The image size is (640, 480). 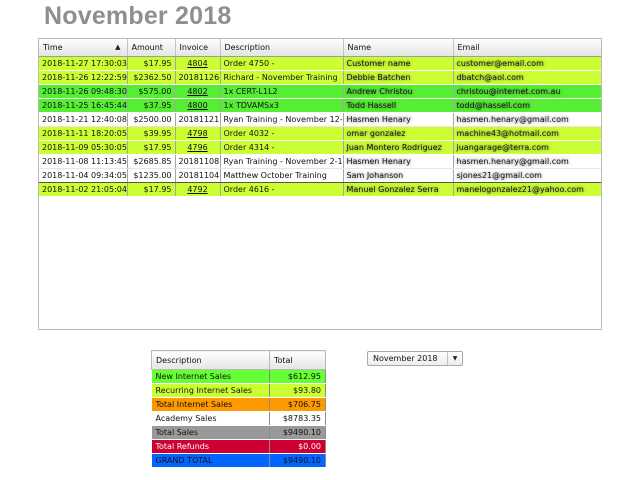 What do you see at coordinates (210, 432) in the screenshot?
I see `summary-label: Total Sales` at bounding box center [210, 432].